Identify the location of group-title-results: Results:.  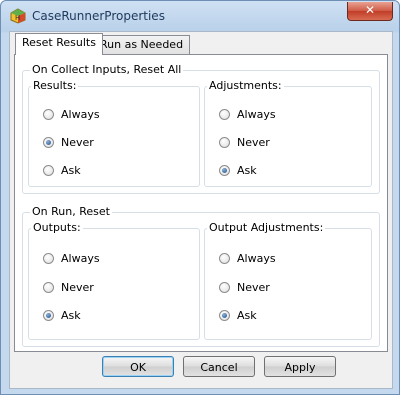
(55, 85).